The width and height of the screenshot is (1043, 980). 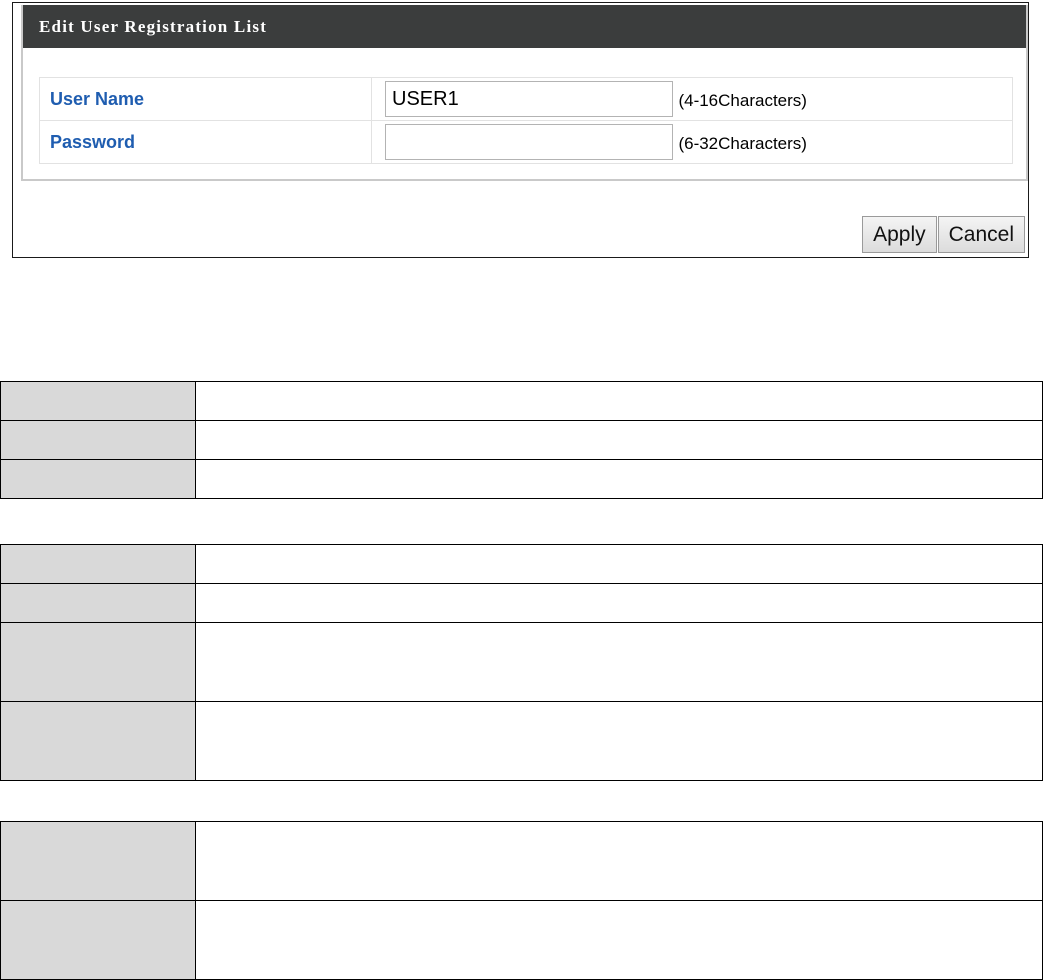 I want to click on password-field-cell: (6-32Characters), so click(x=692, y=142).